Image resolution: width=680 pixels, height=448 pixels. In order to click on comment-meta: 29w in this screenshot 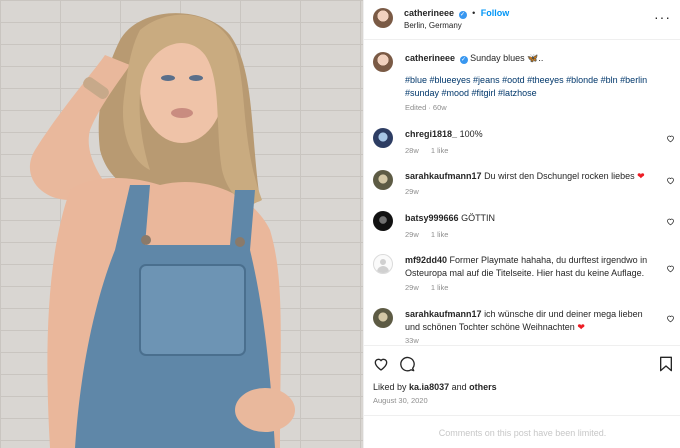, I will do `click(417, 191)`.